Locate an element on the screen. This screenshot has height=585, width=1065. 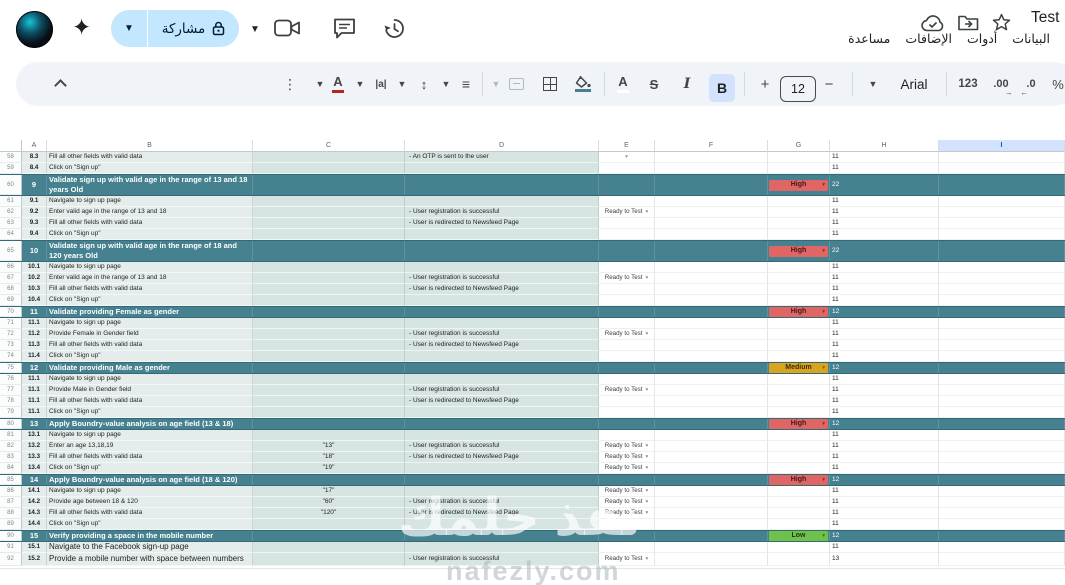
cell-I63 is located at coordinates (1002, 223).